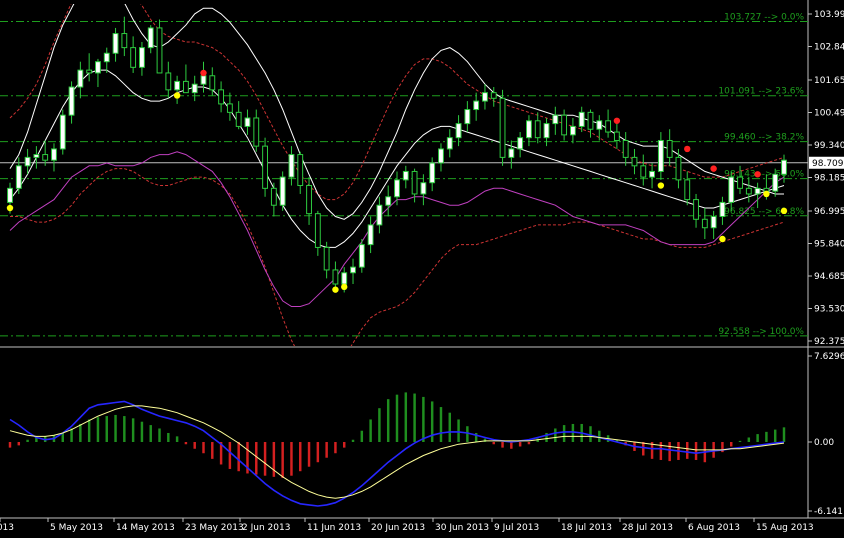 This screenshot has height=538, width=844. Describe the element at coordinates (764, 138) in the screenshot. I see `fib-level-label: 99.460 --> 38.2%` at that location.